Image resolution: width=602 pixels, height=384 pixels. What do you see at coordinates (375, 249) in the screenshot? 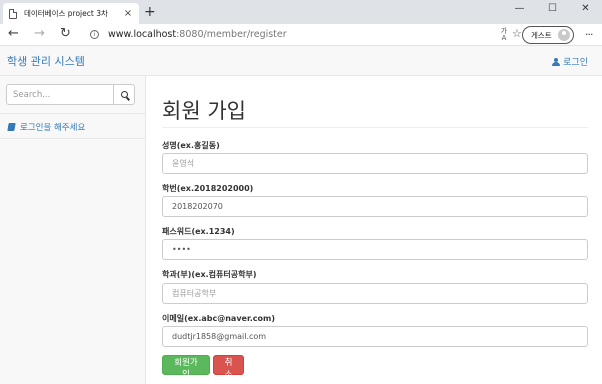
I see `password-field` at bounding box center [375, 249].